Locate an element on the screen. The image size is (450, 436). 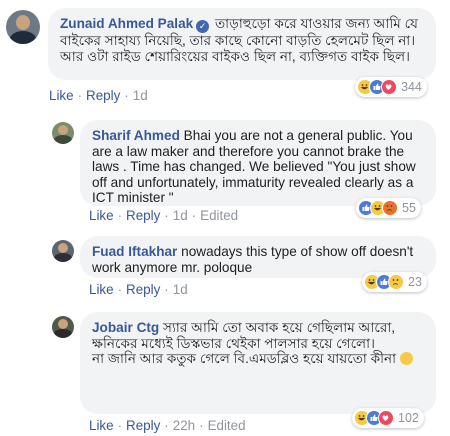
reaction-summary: 102 is located at coordinates (388, 418).